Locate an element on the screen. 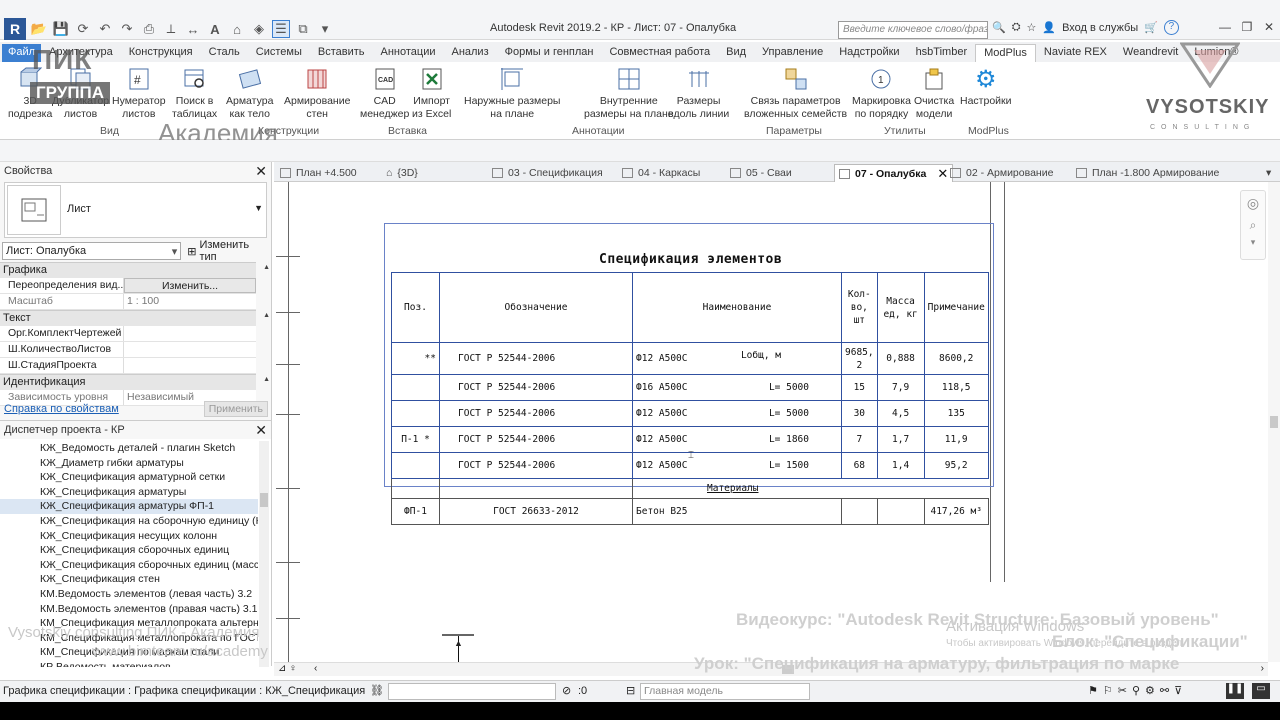 This screenshot has width=1280, height=720. inner-dimensions-button: Внутренние размеры на плане is located at coordinates (629, 93).